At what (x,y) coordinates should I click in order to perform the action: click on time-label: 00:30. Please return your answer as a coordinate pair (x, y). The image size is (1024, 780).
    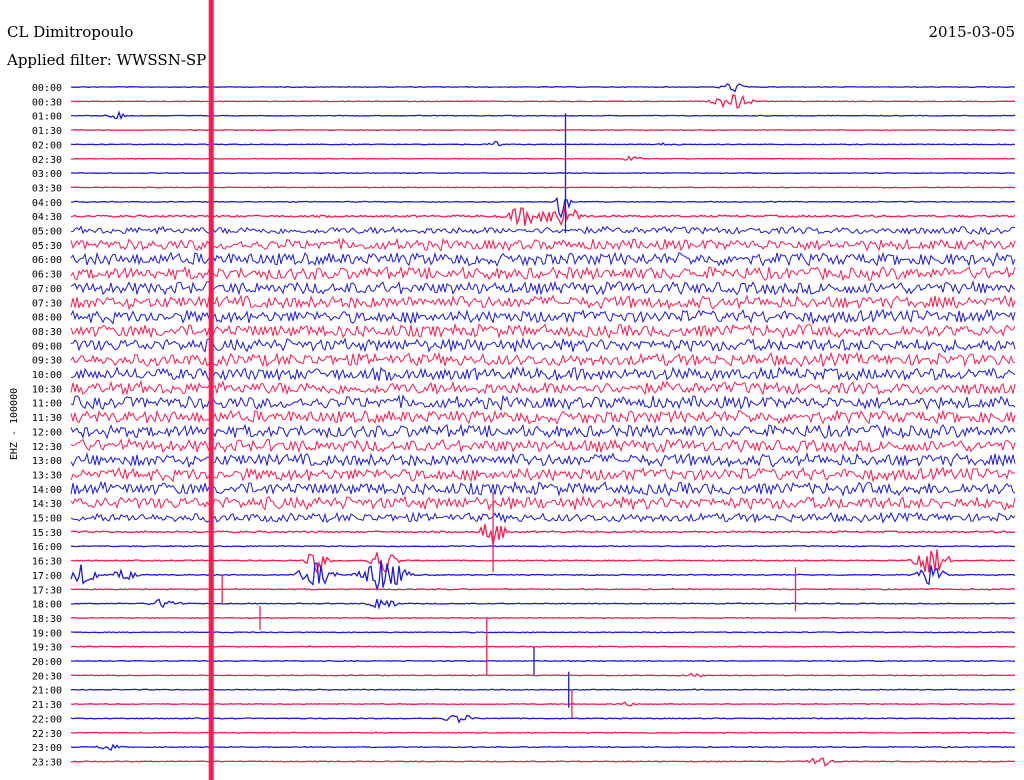
    Looking at the image, I should click on (47, 102).